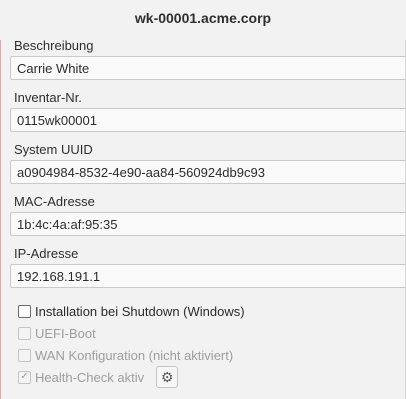 This screenshot has width=406, height=399. What do you see at coordinates (207, 120) in the screenshot?
I see `inventory-number-input` at bounding box center [207, 120].